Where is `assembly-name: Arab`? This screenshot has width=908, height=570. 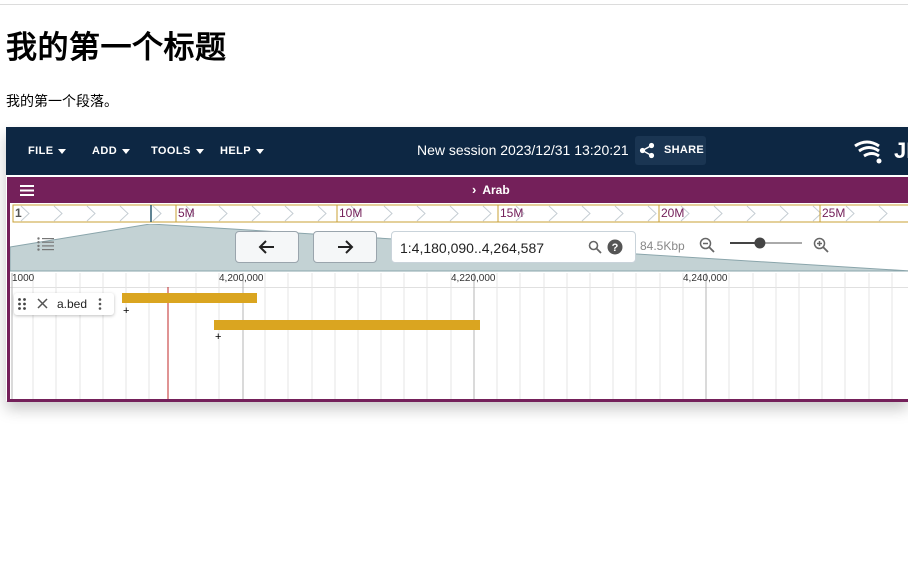
assembly-name: Arab is located at coordinates (496, 190).